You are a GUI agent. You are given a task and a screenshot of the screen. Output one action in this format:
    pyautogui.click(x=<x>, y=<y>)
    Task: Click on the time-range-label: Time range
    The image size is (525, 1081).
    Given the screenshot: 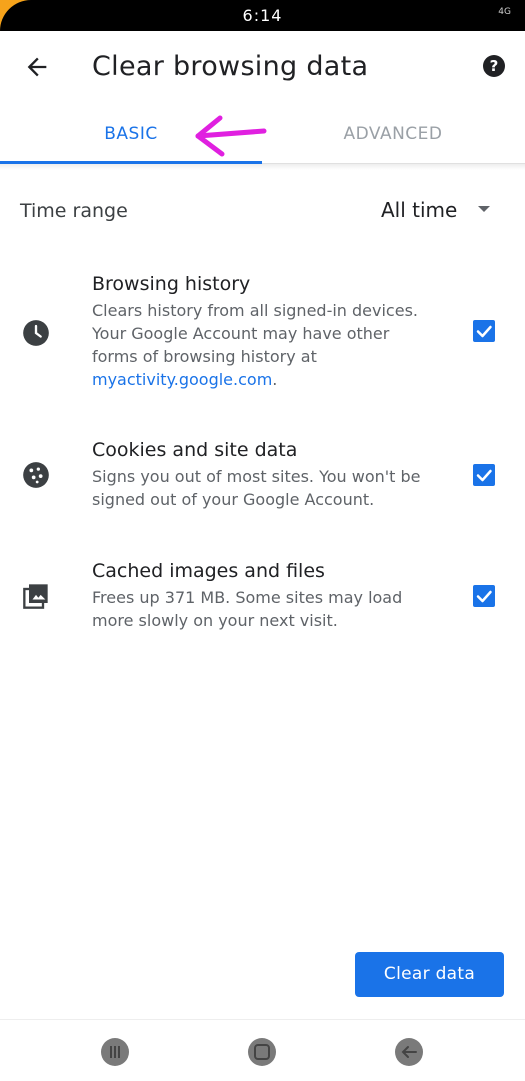 What is the action you would take?
    pyautogui.click(x=74, y=211)
    